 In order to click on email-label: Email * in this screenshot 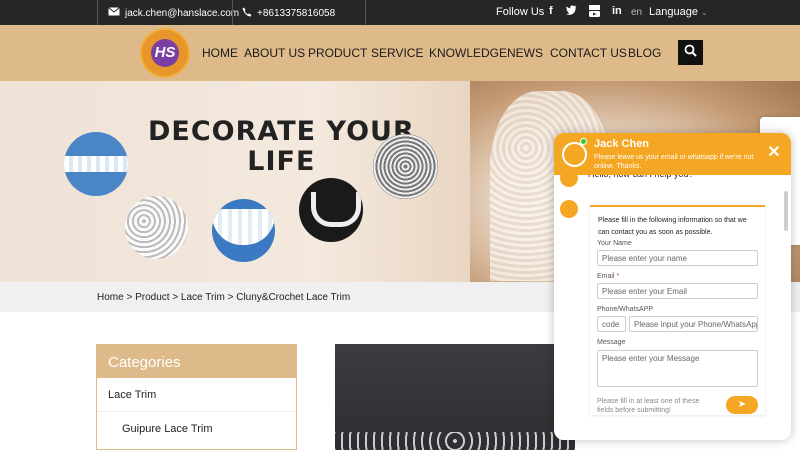, I will do `click(608, 276)`.